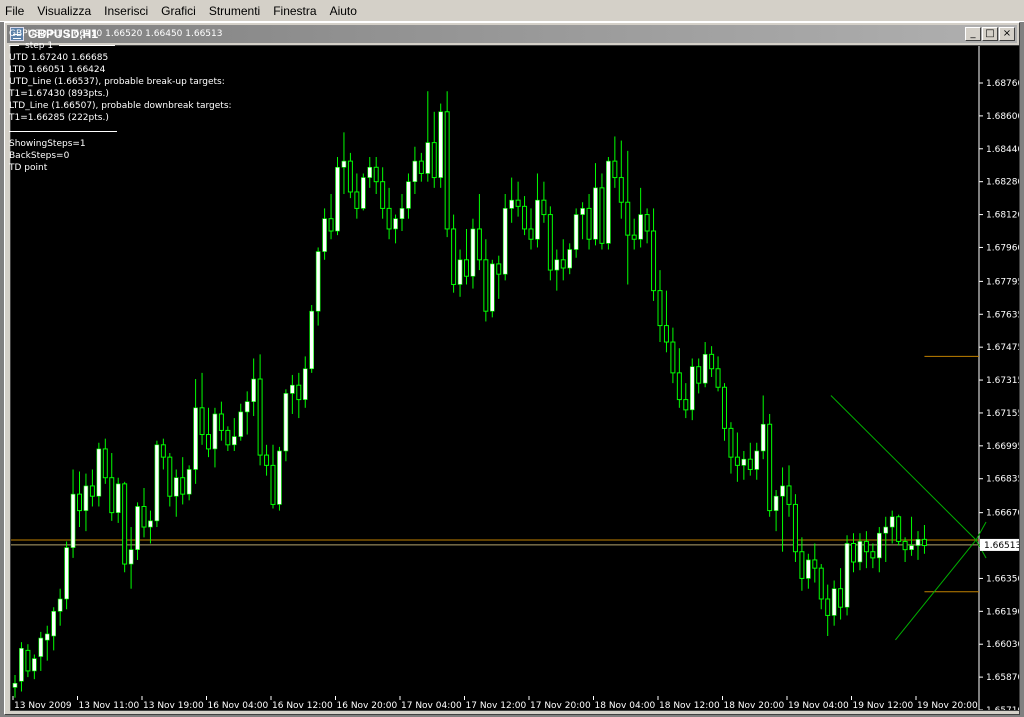  What do you see at coordinates (59, 94) in the screenshot?
I see `t1-up-target: T1=1.67430 (893pts.)` at bounding box center [59, 94].